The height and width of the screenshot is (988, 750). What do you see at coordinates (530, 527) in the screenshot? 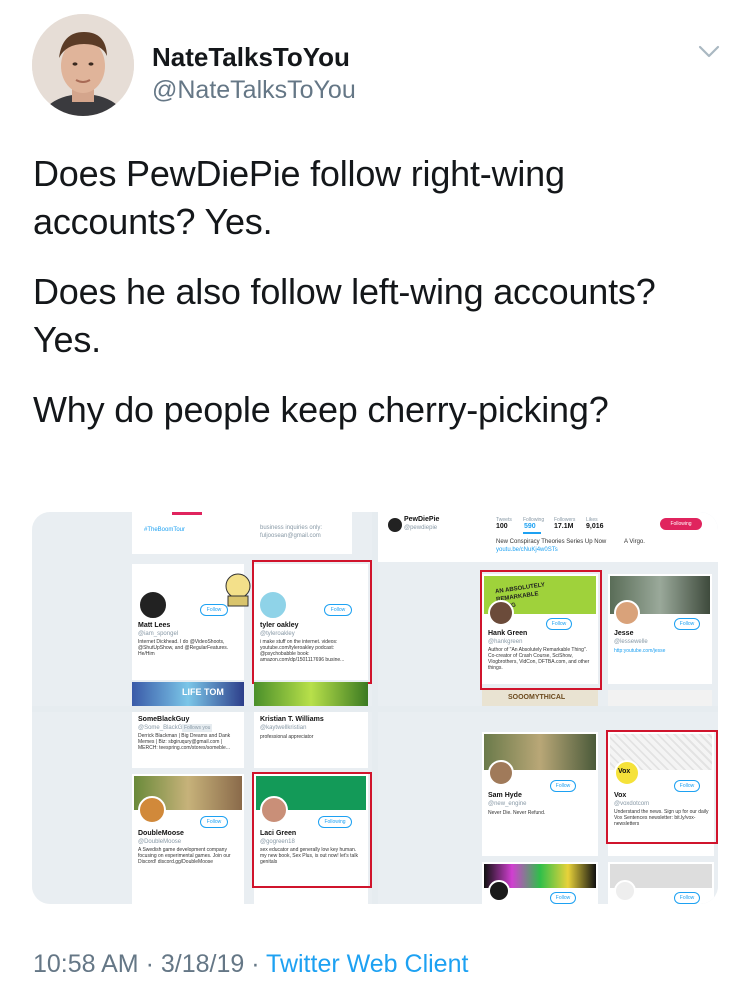
I see `stat-value: 590` at bounding box center [530, 527].